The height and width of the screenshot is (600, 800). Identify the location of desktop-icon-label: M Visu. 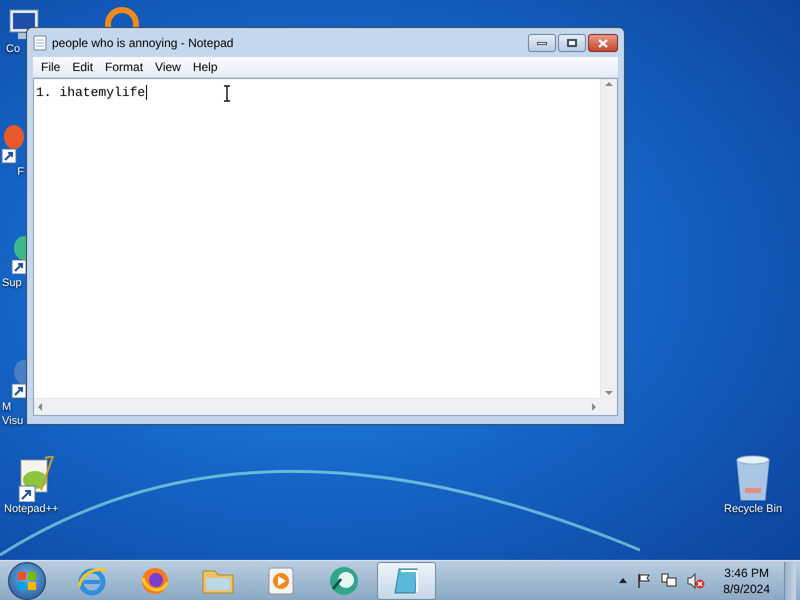
(13, 414).